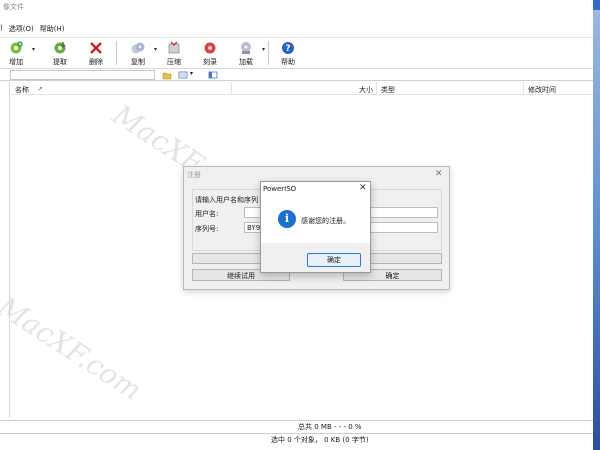 The height and width of the screenshot is (450, 600). I want to click on column-type: 类型, so click(388, 90).